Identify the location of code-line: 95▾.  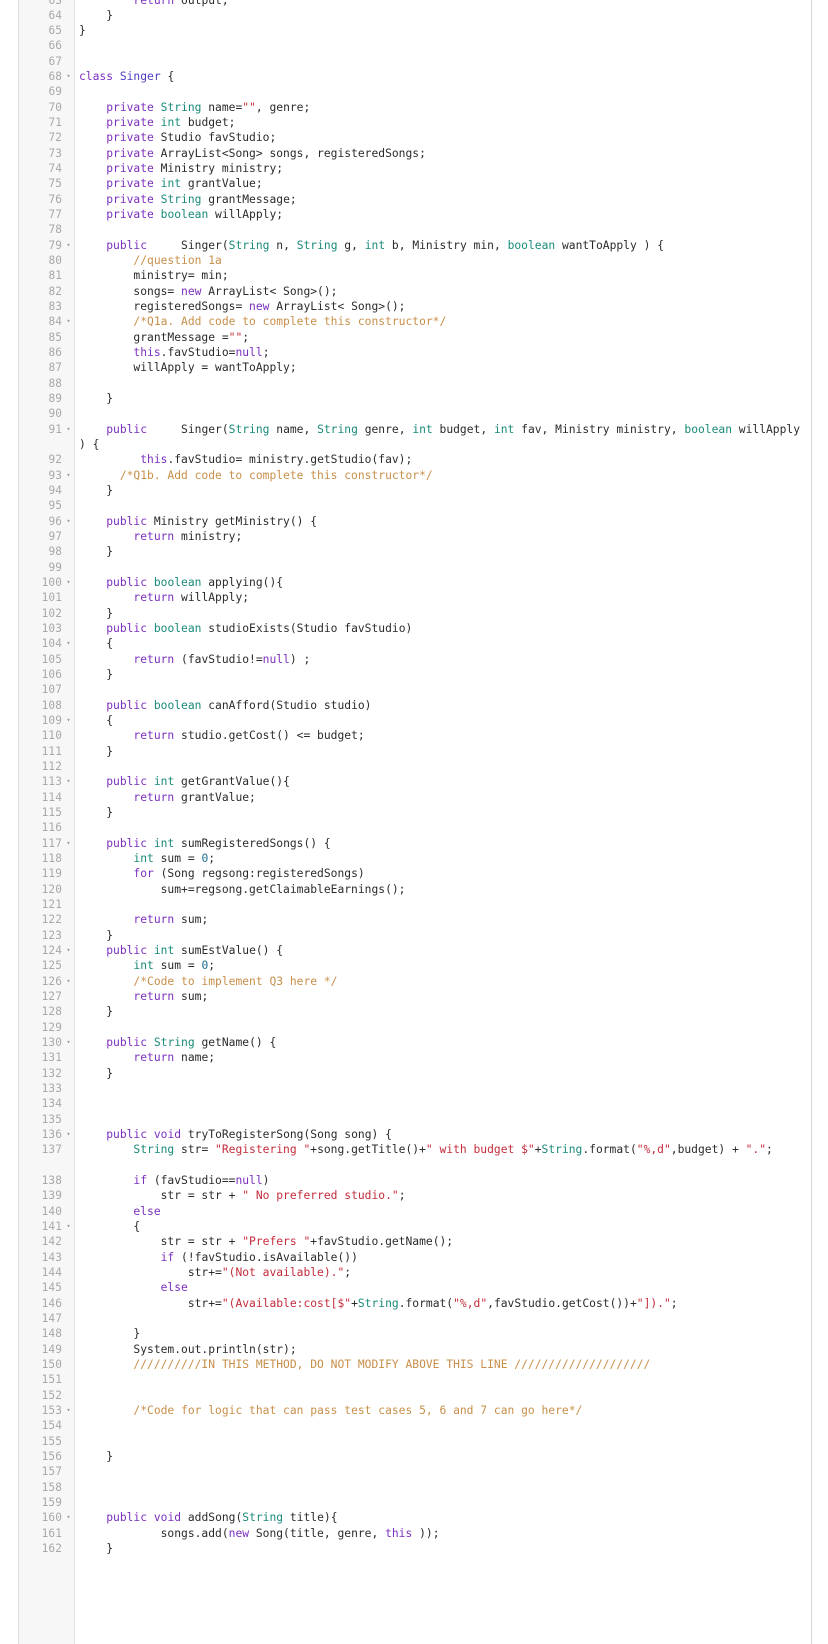
(414, 505).